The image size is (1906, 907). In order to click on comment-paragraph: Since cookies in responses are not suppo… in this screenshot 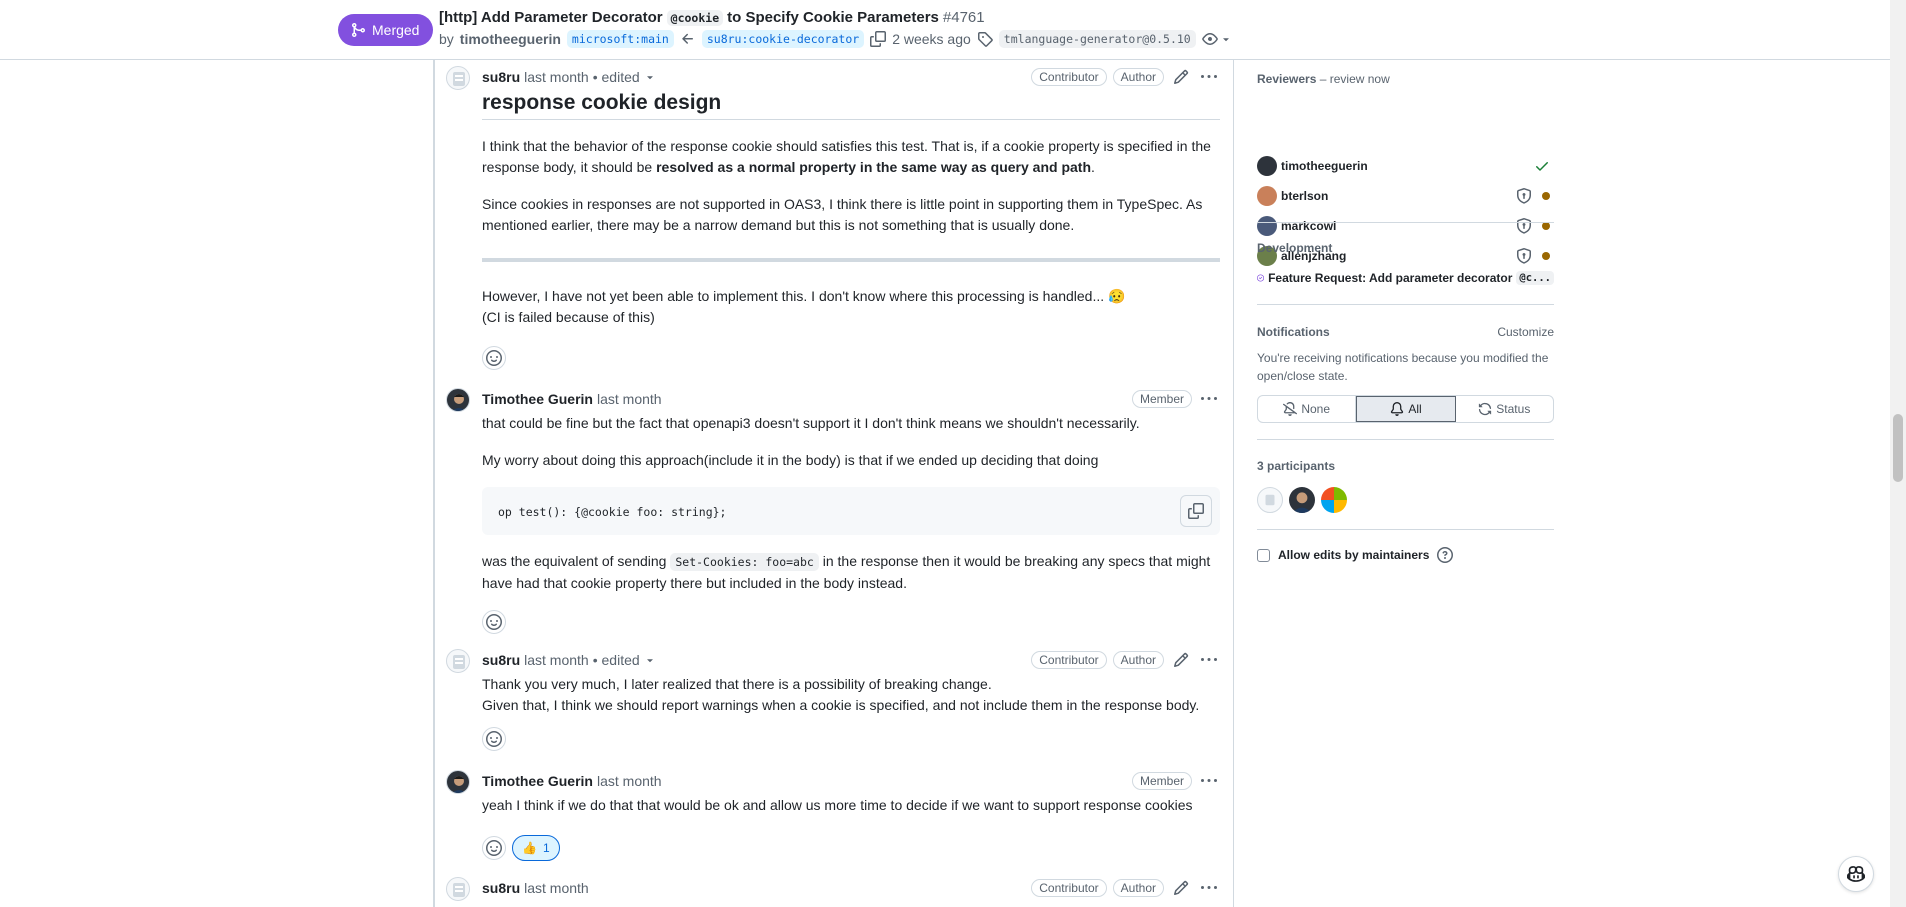, I will do `click(842, 214)`.